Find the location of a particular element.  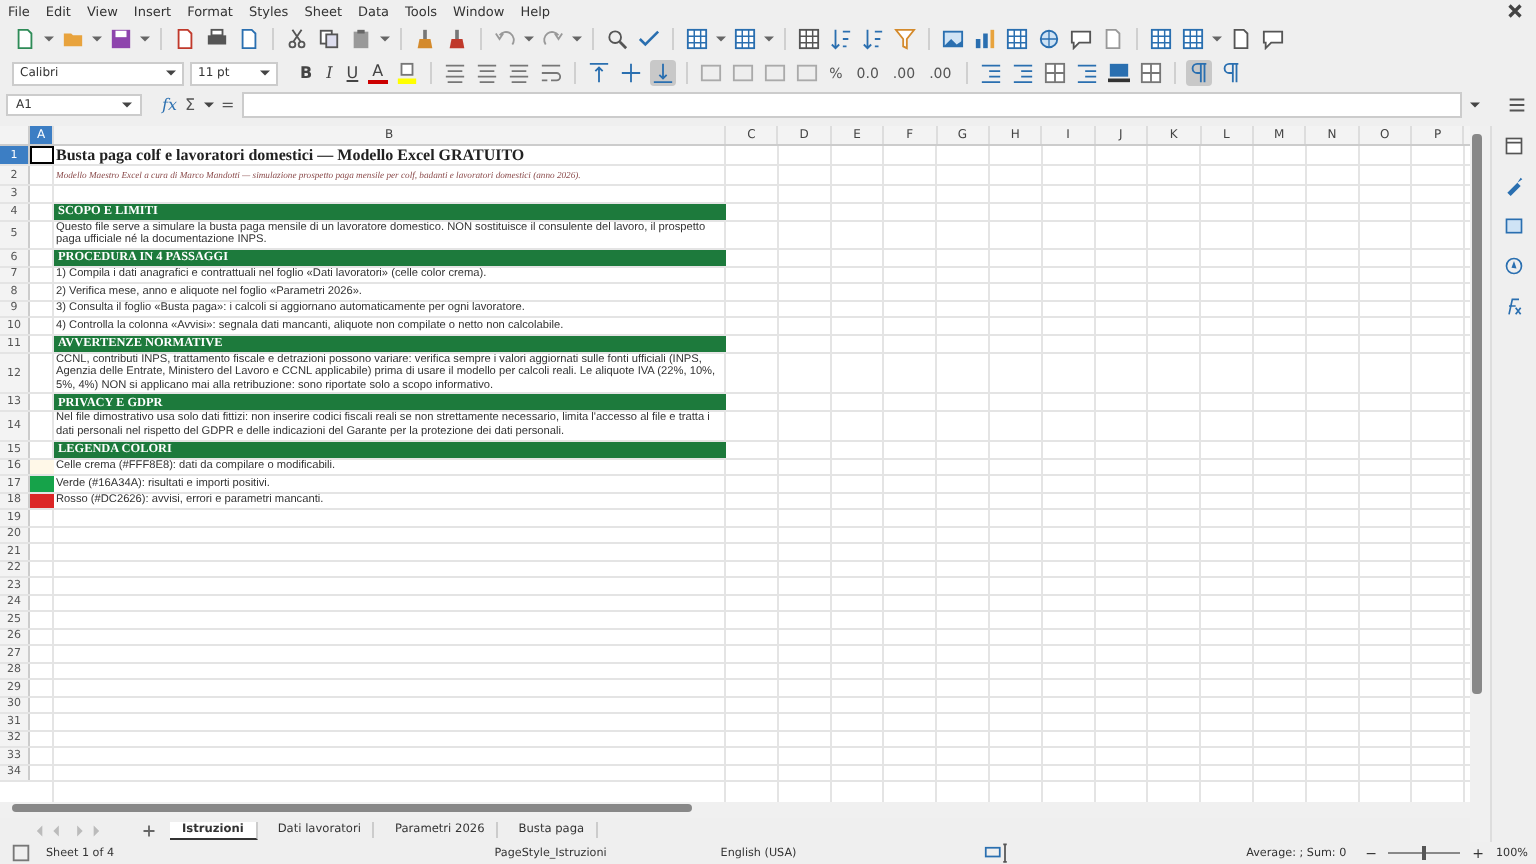

highlight-icon is located at coordinates (406, 73).